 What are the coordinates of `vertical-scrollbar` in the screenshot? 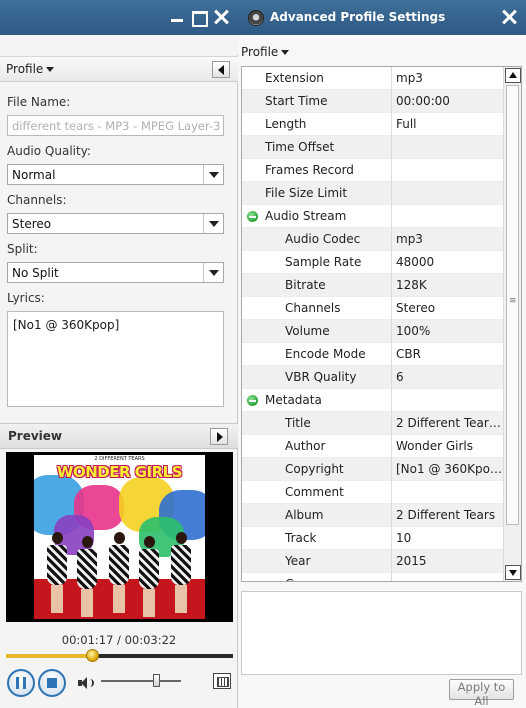 It's located at (512, 324).